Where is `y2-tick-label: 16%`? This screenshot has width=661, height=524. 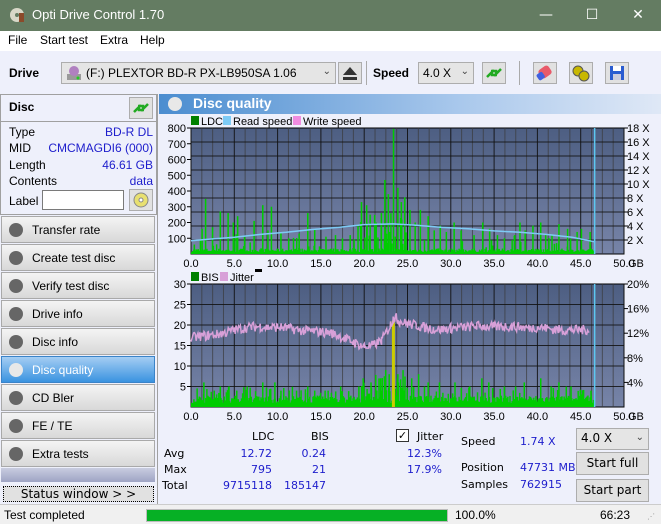 y2-tick-label: 16% is located at coordinates (638, 310).